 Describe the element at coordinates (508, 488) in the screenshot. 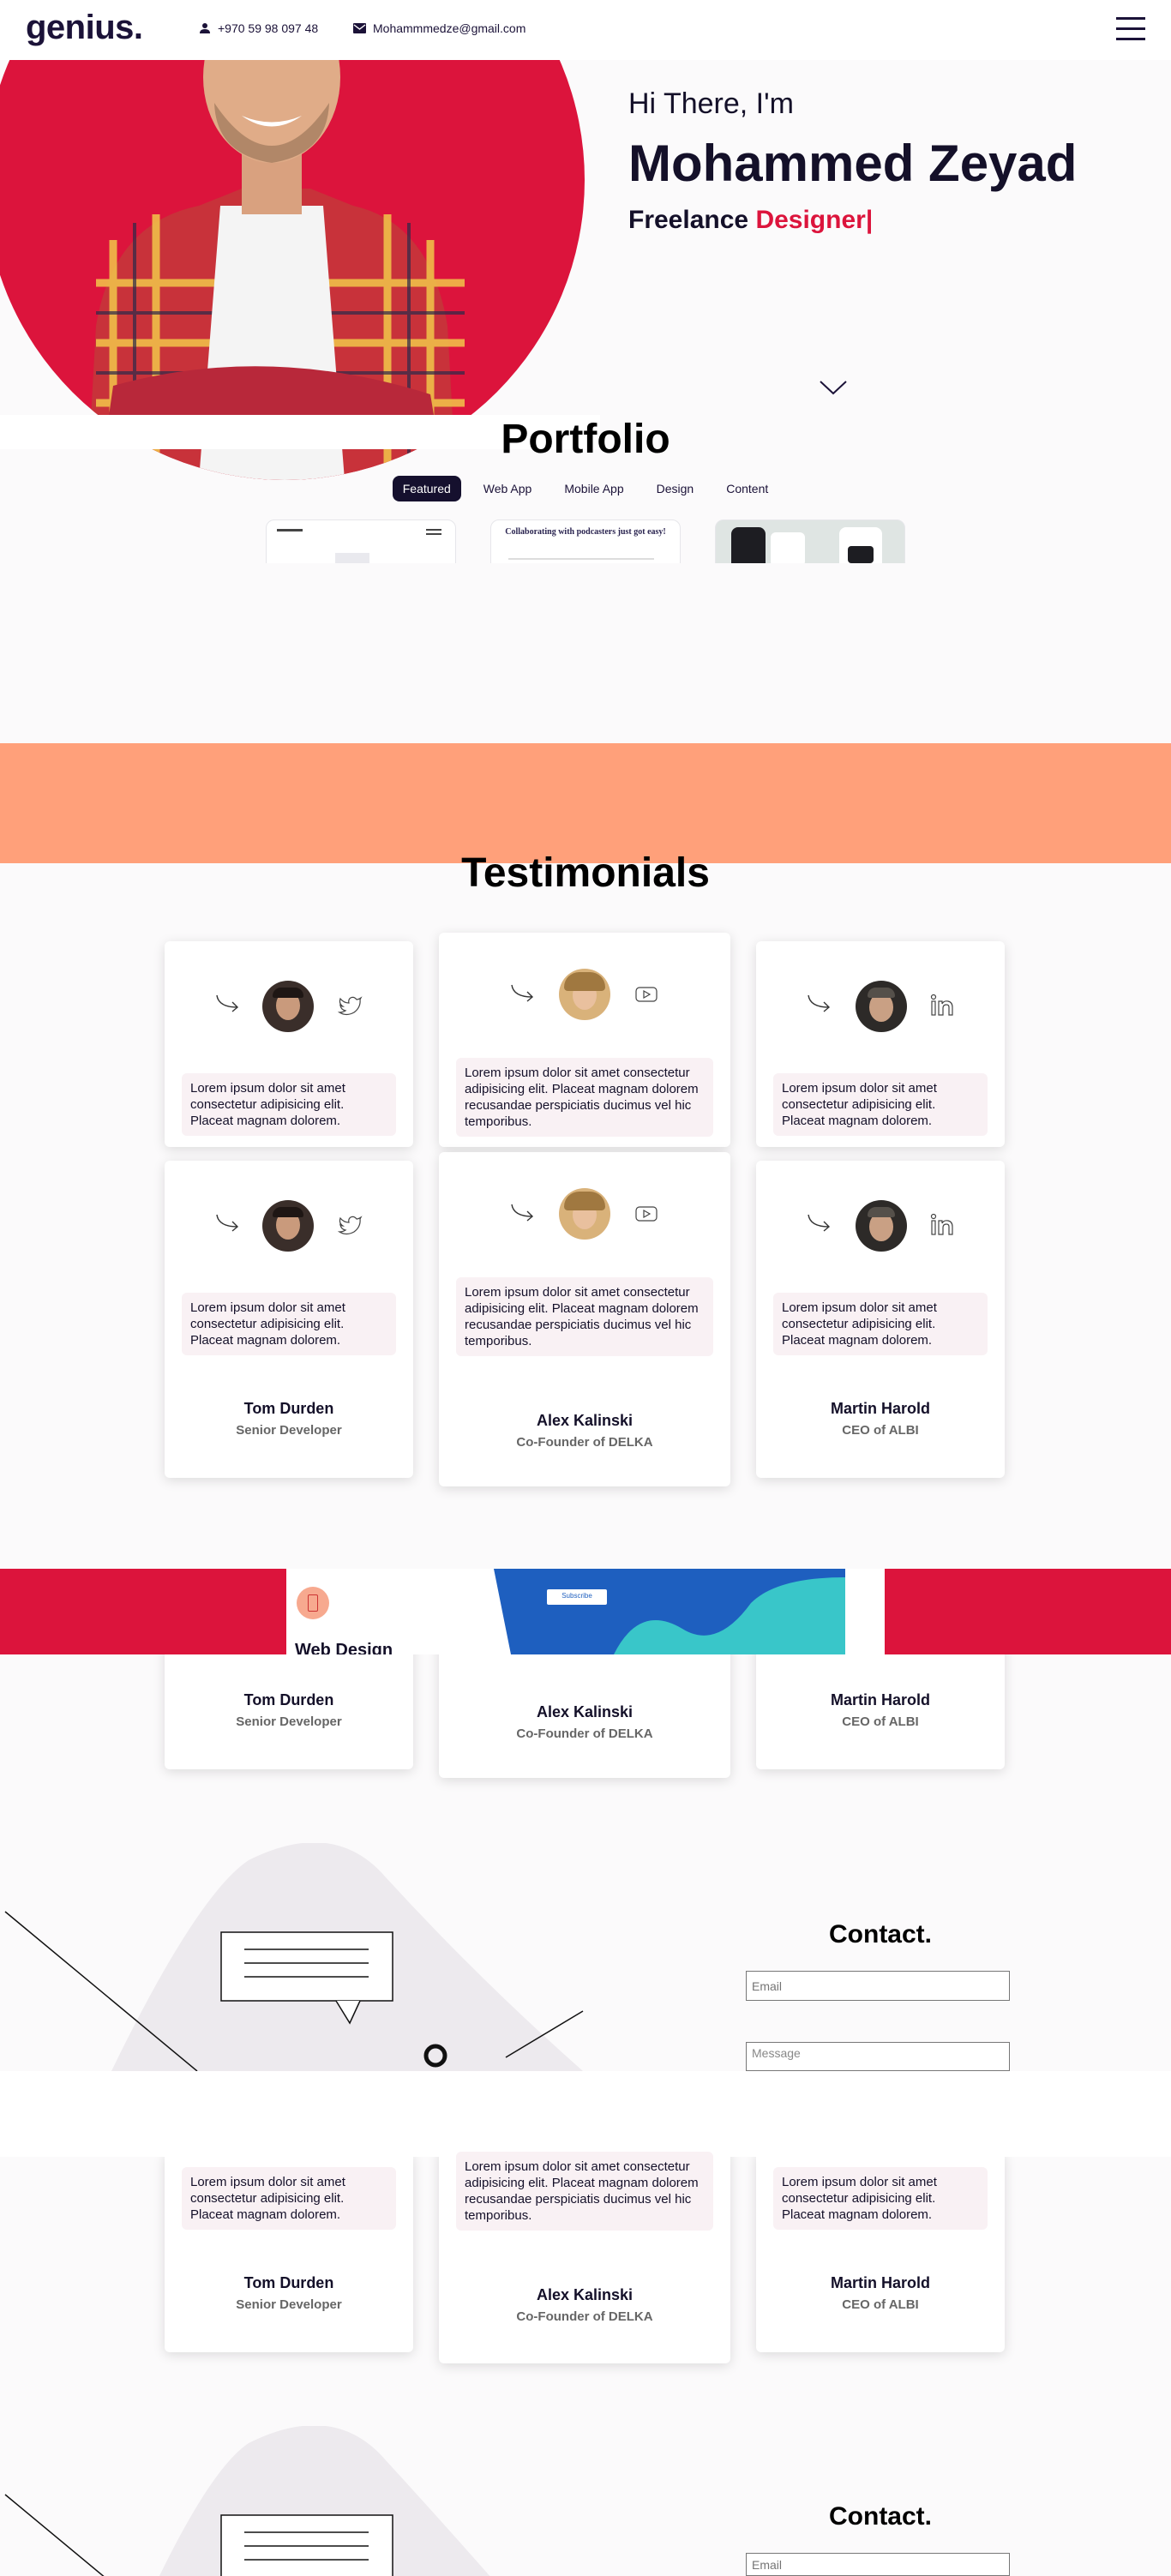

I see `tab-web-app: Web App` at that location.